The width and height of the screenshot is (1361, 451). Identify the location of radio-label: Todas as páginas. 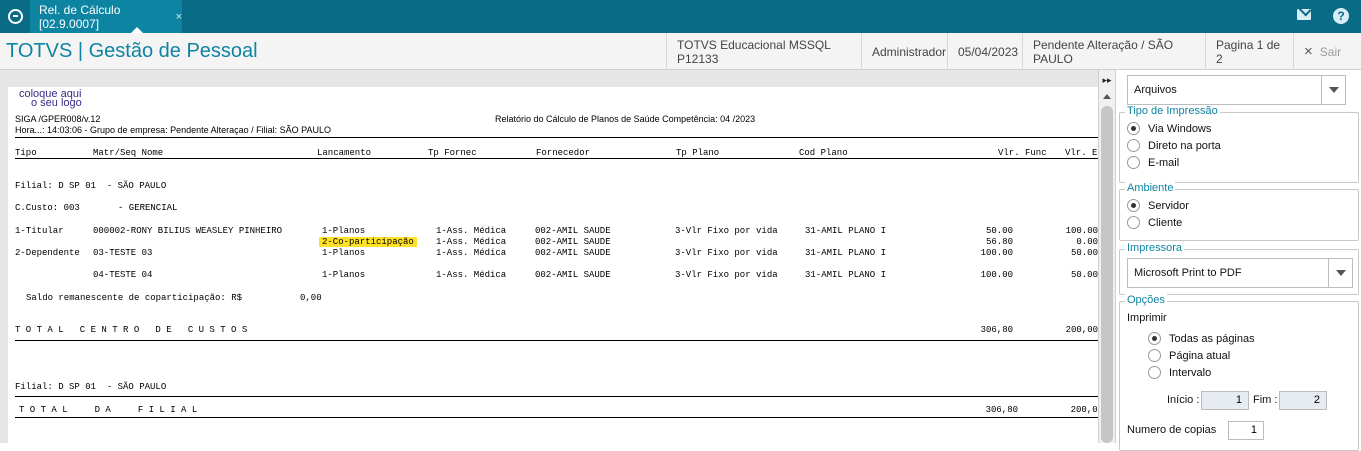
(1212, 338).